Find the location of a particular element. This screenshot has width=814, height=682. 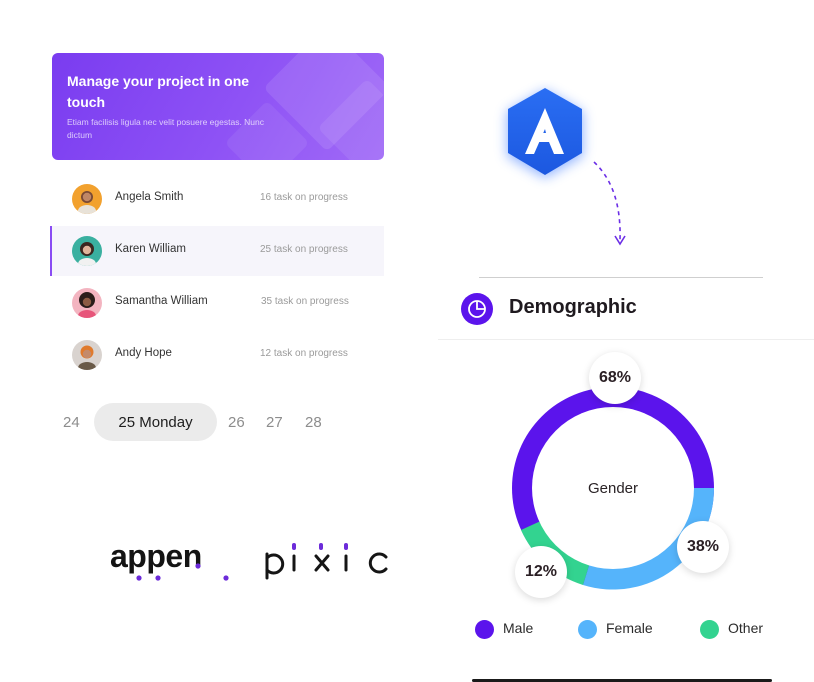

day-28: 28 is located at coordinates (313, 422).